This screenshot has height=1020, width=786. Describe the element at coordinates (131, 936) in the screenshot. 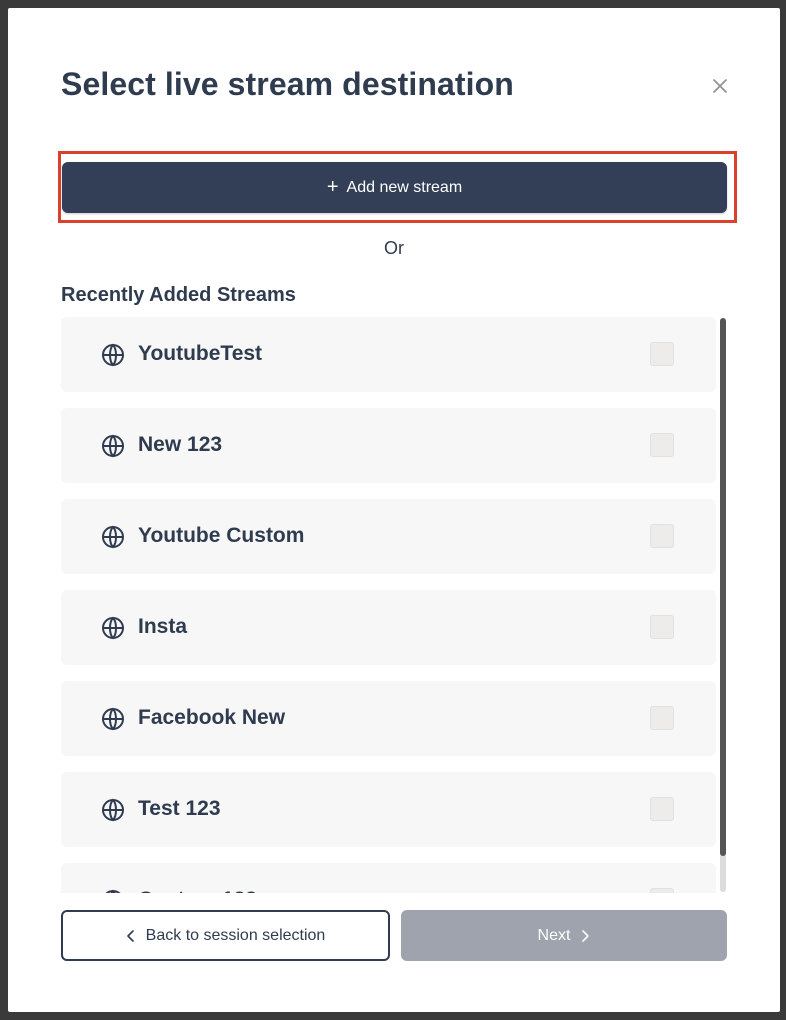

I see `chevron-left-icon` at that location.